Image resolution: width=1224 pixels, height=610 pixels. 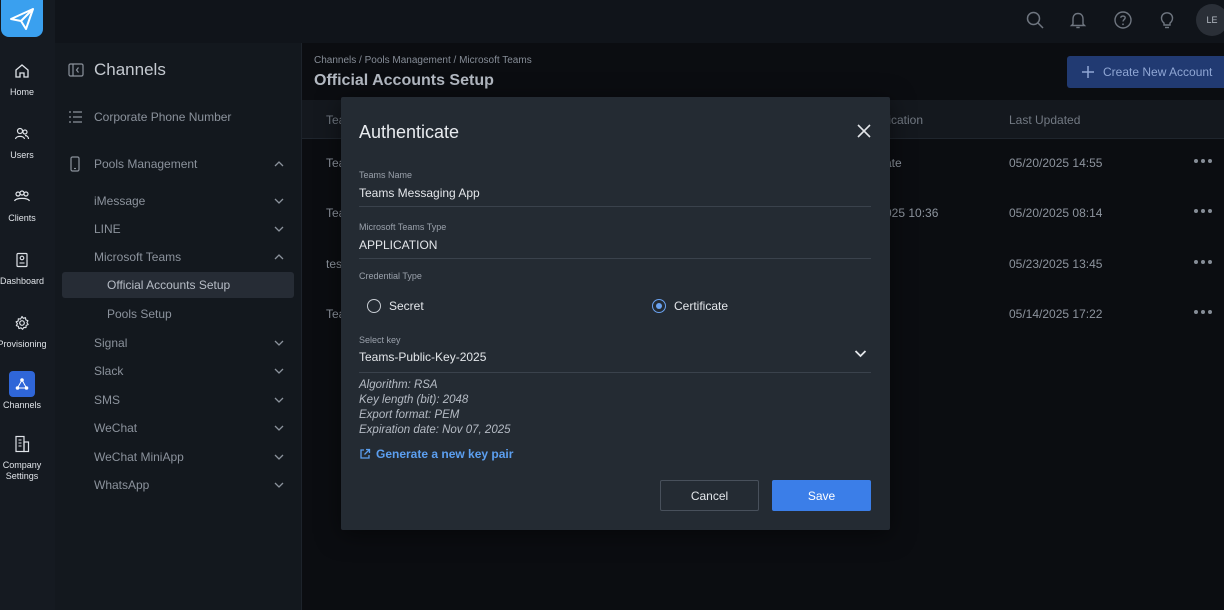 What do you see at coordinates (1167, 20) in the screenshot?
I see `lightbulb-icon` at bounding box center [1167, 20].